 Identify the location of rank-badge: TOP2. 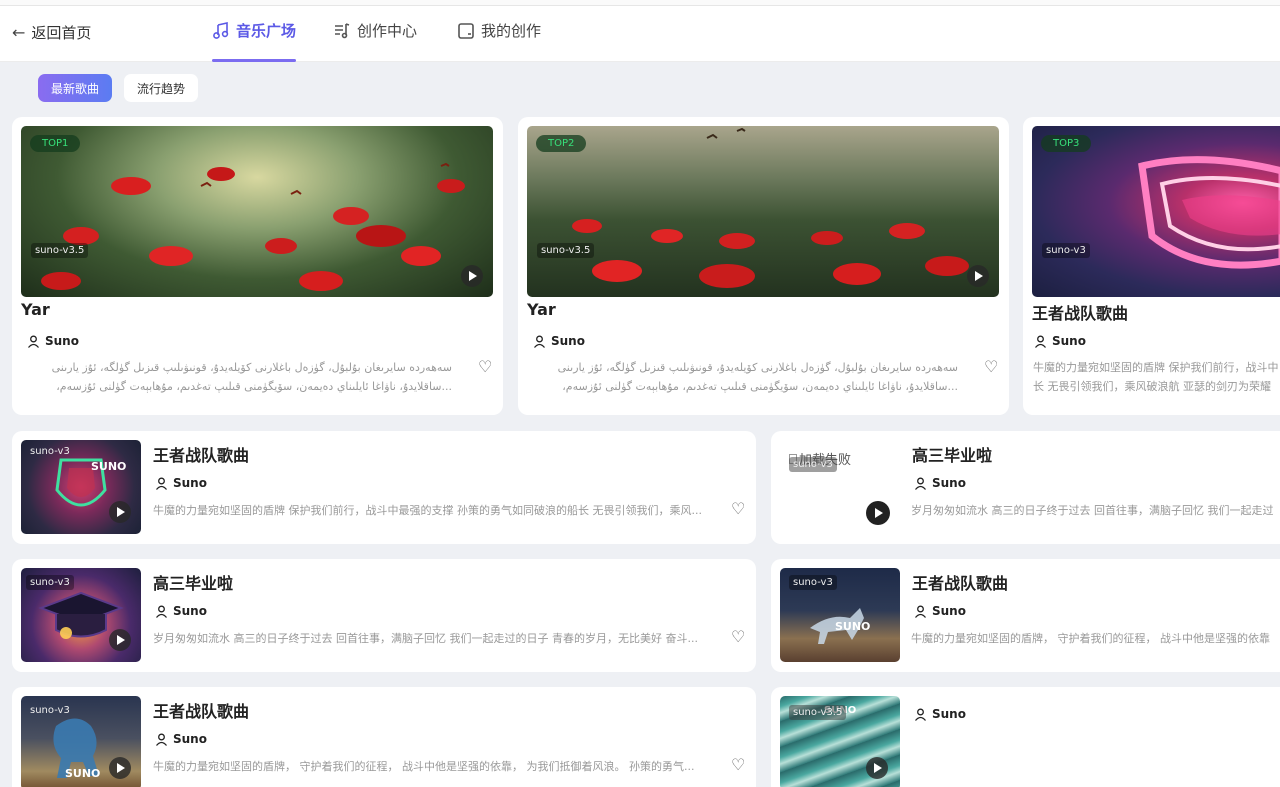
(561, 143).